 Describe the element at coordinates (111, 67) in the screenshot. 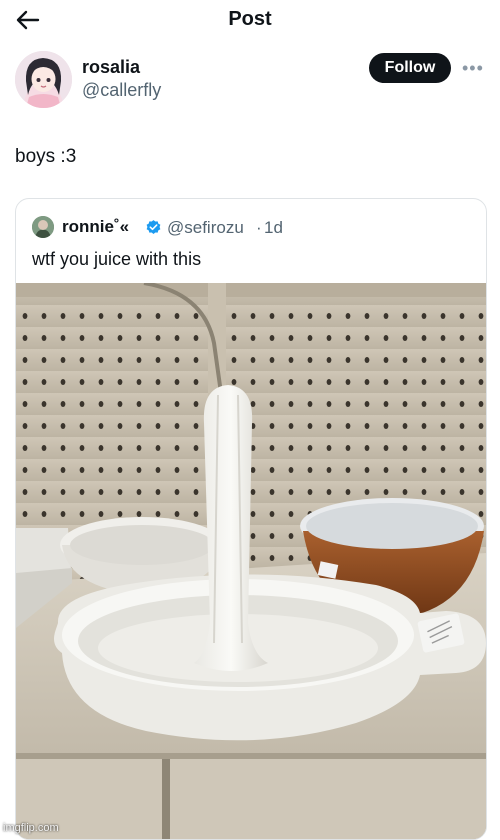

I see `author-name: rosalia` at that location.